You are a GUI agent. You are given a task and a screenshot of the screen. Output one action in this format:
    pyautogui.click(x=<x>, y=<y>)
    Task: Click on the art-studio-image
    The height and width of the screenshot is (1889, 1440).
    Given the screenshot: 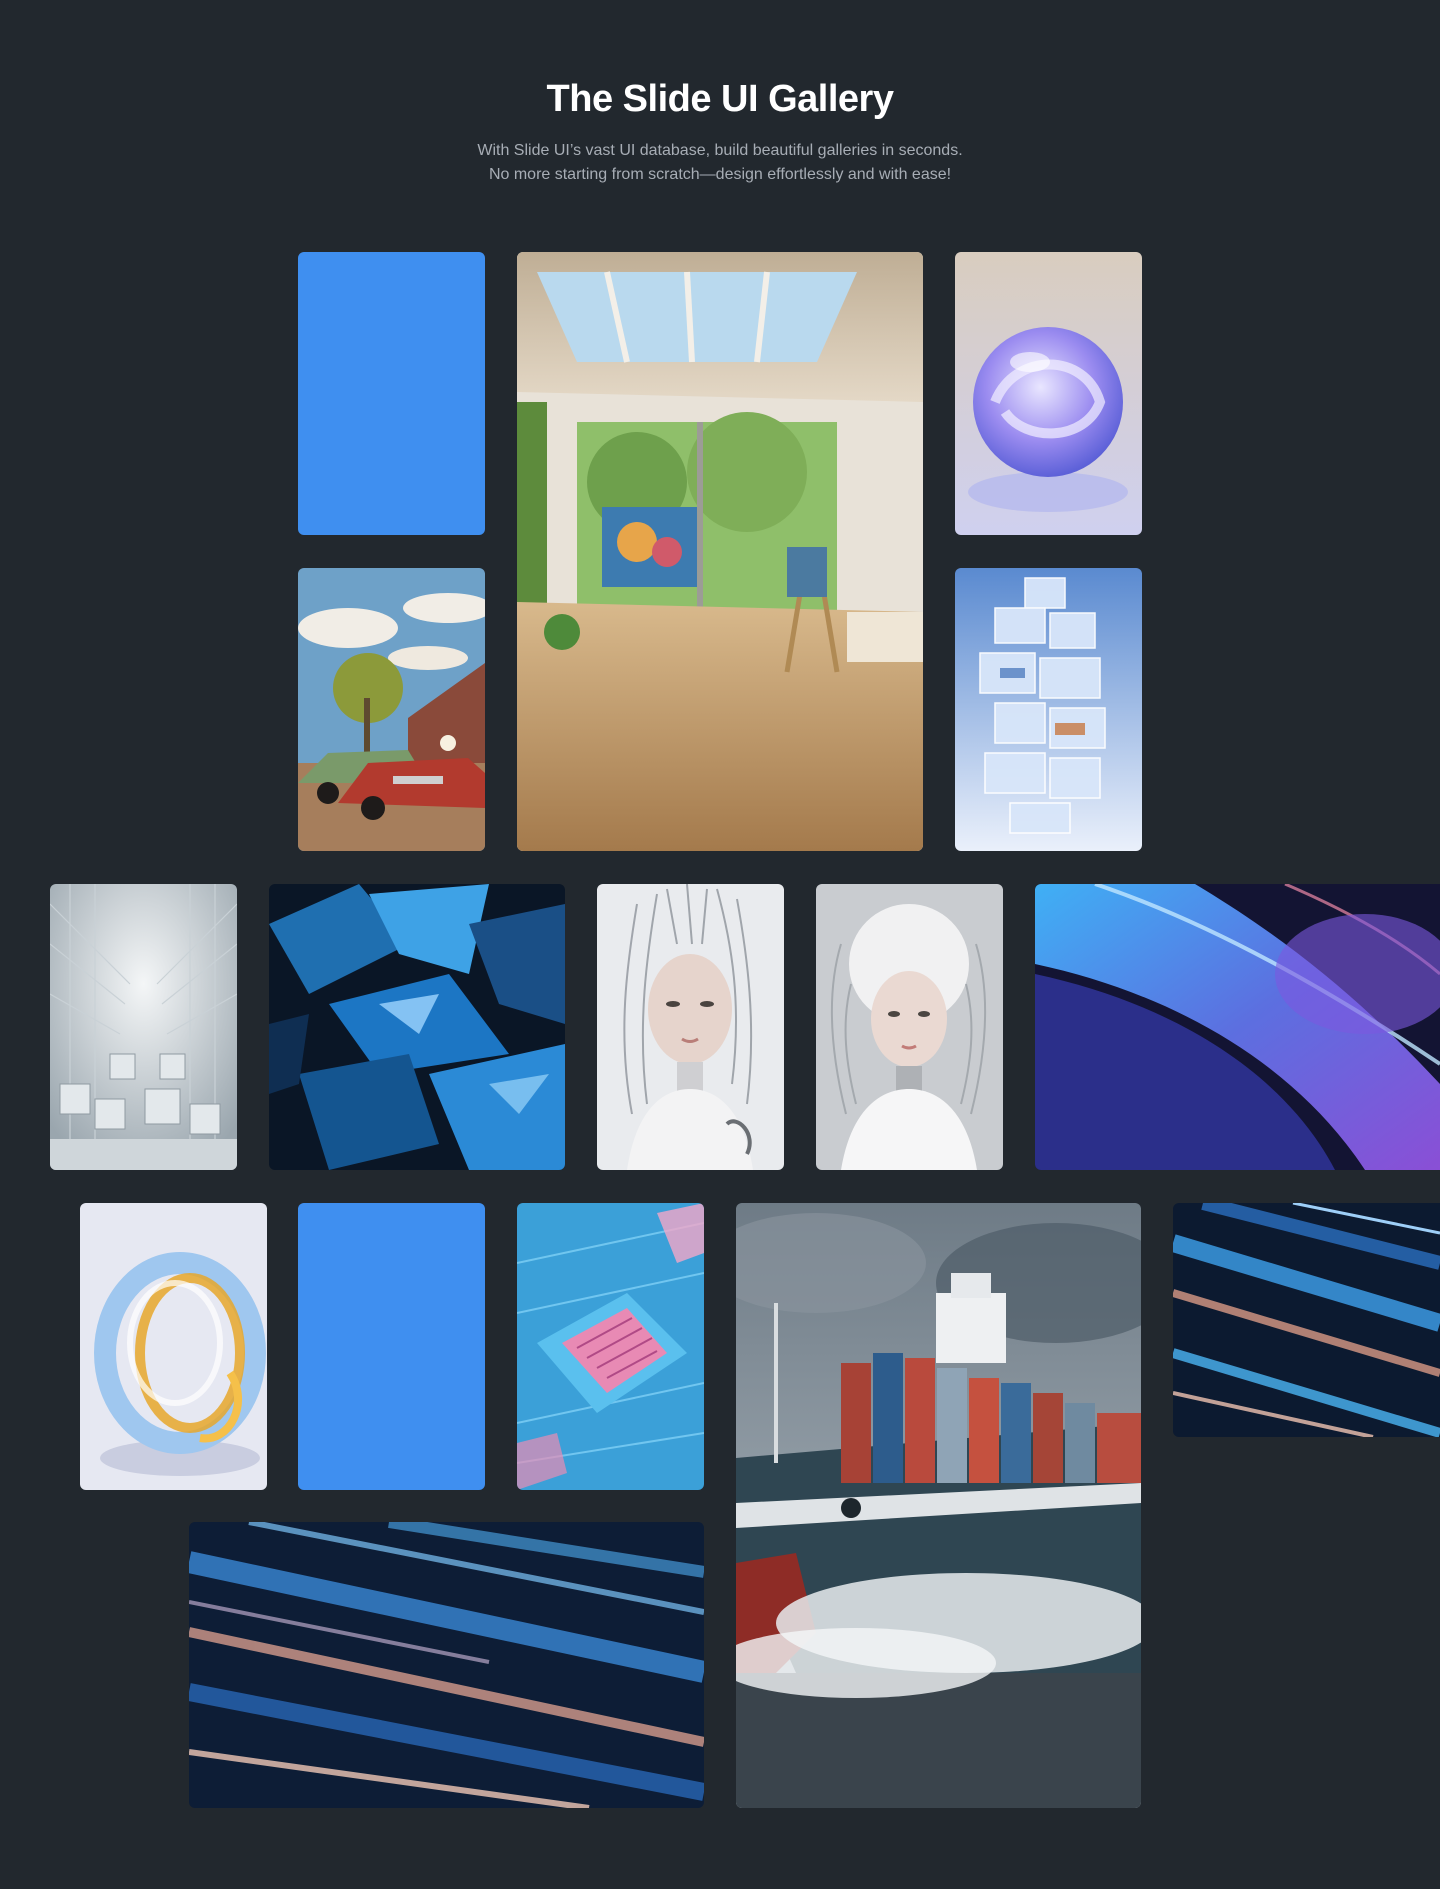 What is the action you would take?
    pyautogui.click(x=720, y=551)
    